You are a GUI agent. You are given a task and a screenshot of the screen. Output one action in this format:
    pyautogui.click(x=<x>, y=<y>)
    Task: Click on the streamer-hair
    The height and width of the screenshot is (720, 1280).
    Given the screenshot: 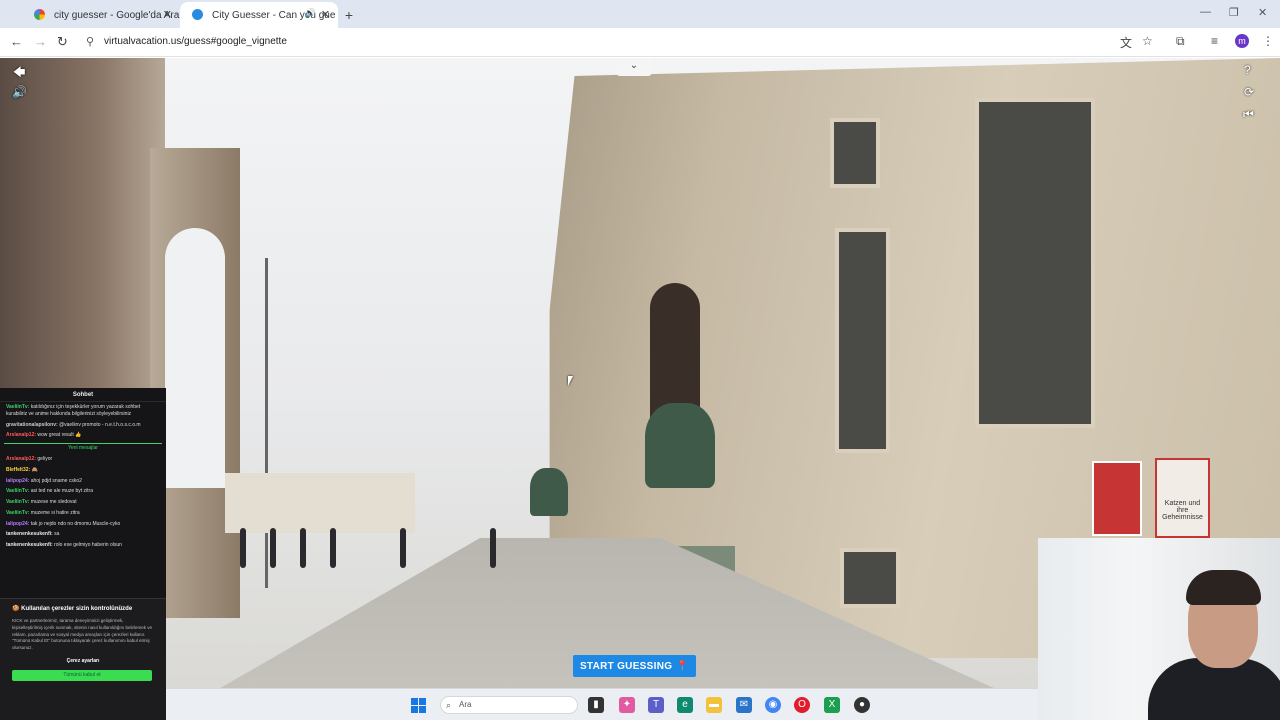 What is the action you would take?
    pyautogui.click(x=1223, y=587)
    